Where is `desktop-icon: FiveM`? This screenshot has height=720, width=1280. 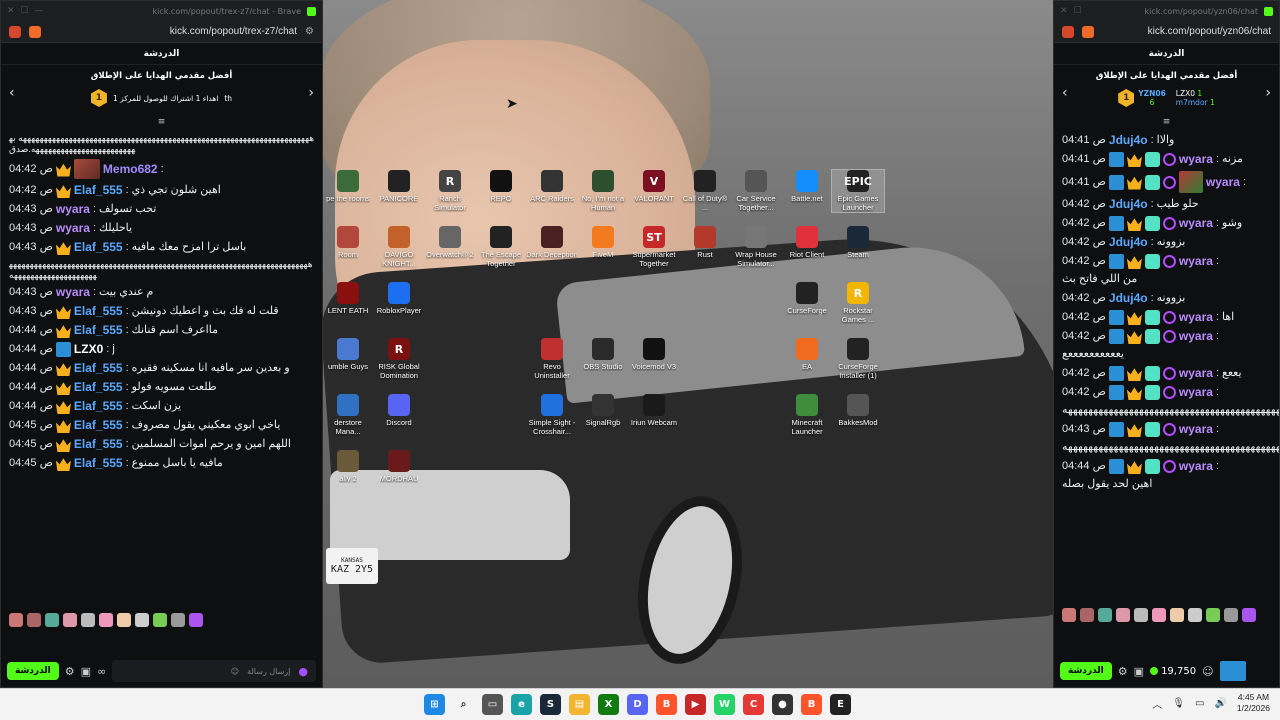 desktop-icon: FiveM is located at coordinates (603, 242).